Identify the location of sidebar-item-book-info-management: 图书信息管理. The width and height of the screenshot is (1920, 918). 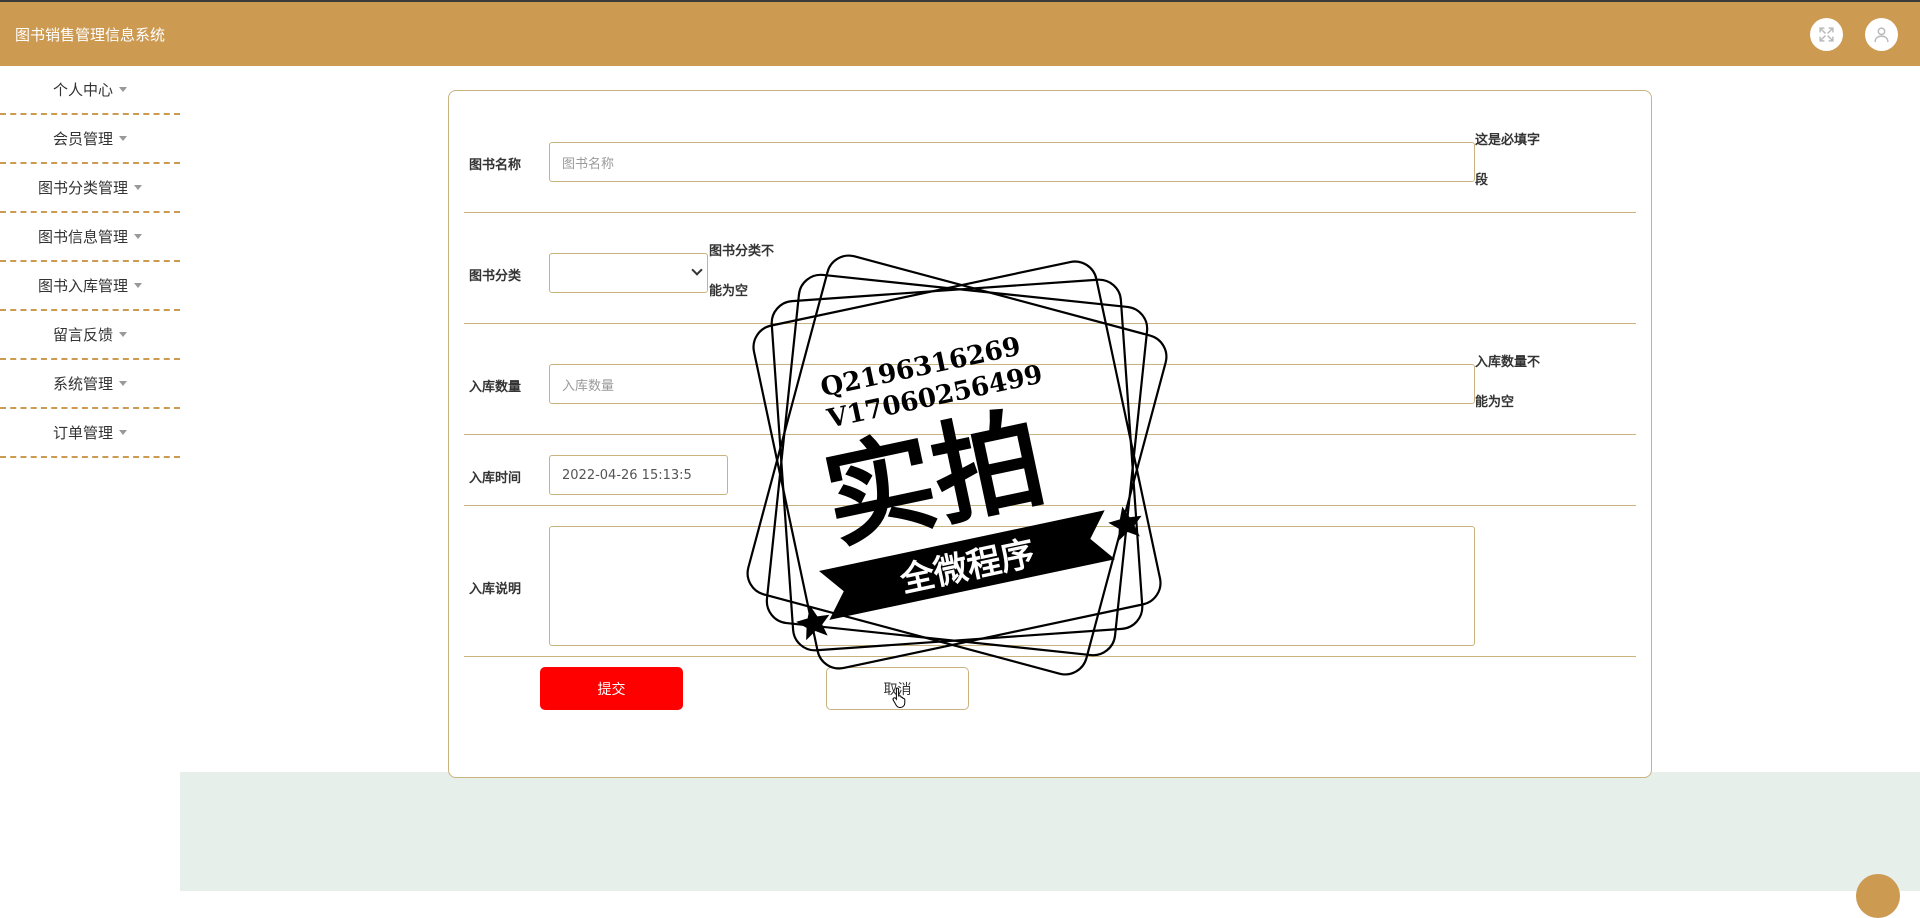
(90, 237).